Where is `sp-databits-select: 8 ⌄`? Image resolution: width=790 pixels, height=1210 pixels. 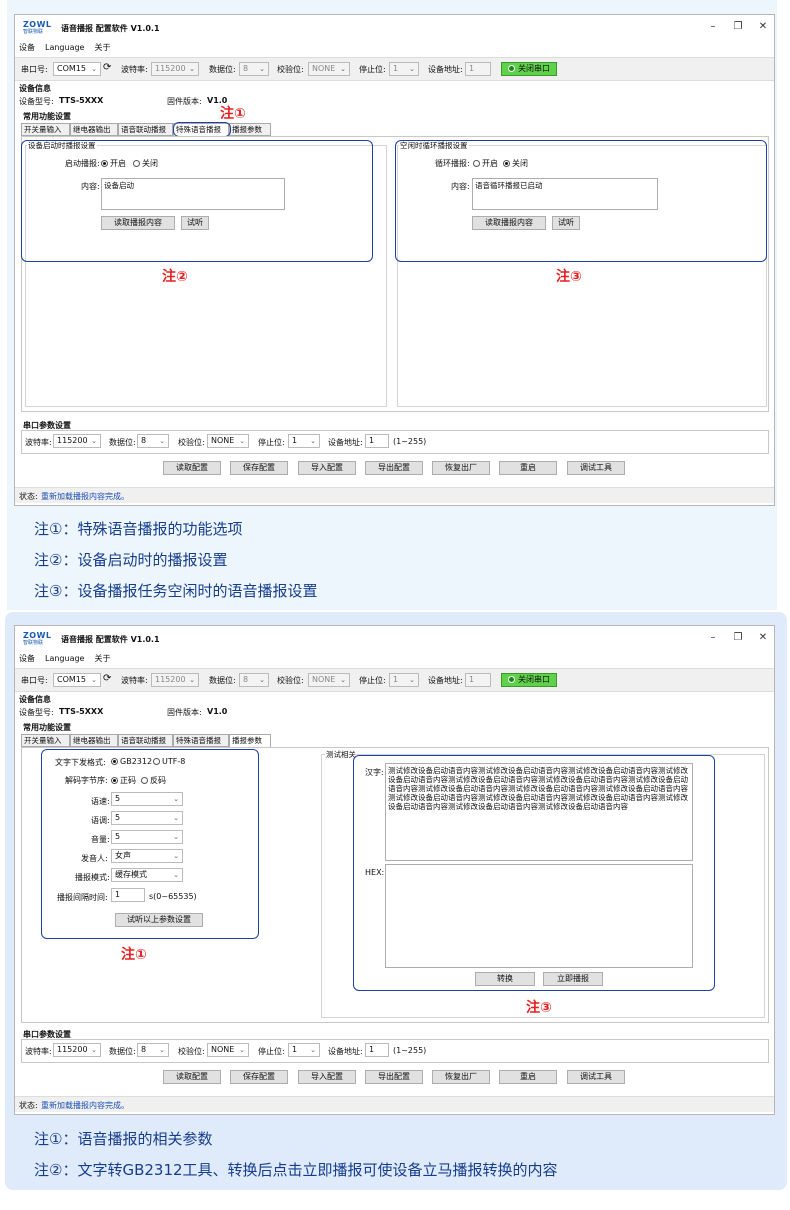
sp-databits-select: 8 ⌄ is located at coordinates (153, 441).